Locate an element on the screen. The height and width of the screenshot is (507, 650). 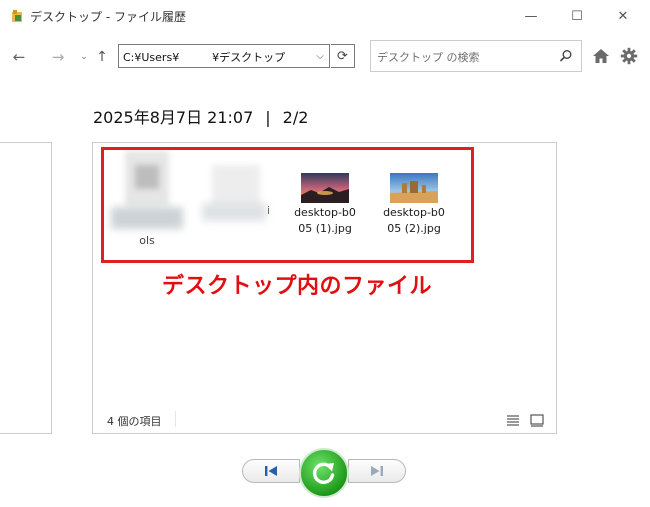
address-path: C:¥Users¥ ¥デスクトップ is located at coordinates (204, 57).